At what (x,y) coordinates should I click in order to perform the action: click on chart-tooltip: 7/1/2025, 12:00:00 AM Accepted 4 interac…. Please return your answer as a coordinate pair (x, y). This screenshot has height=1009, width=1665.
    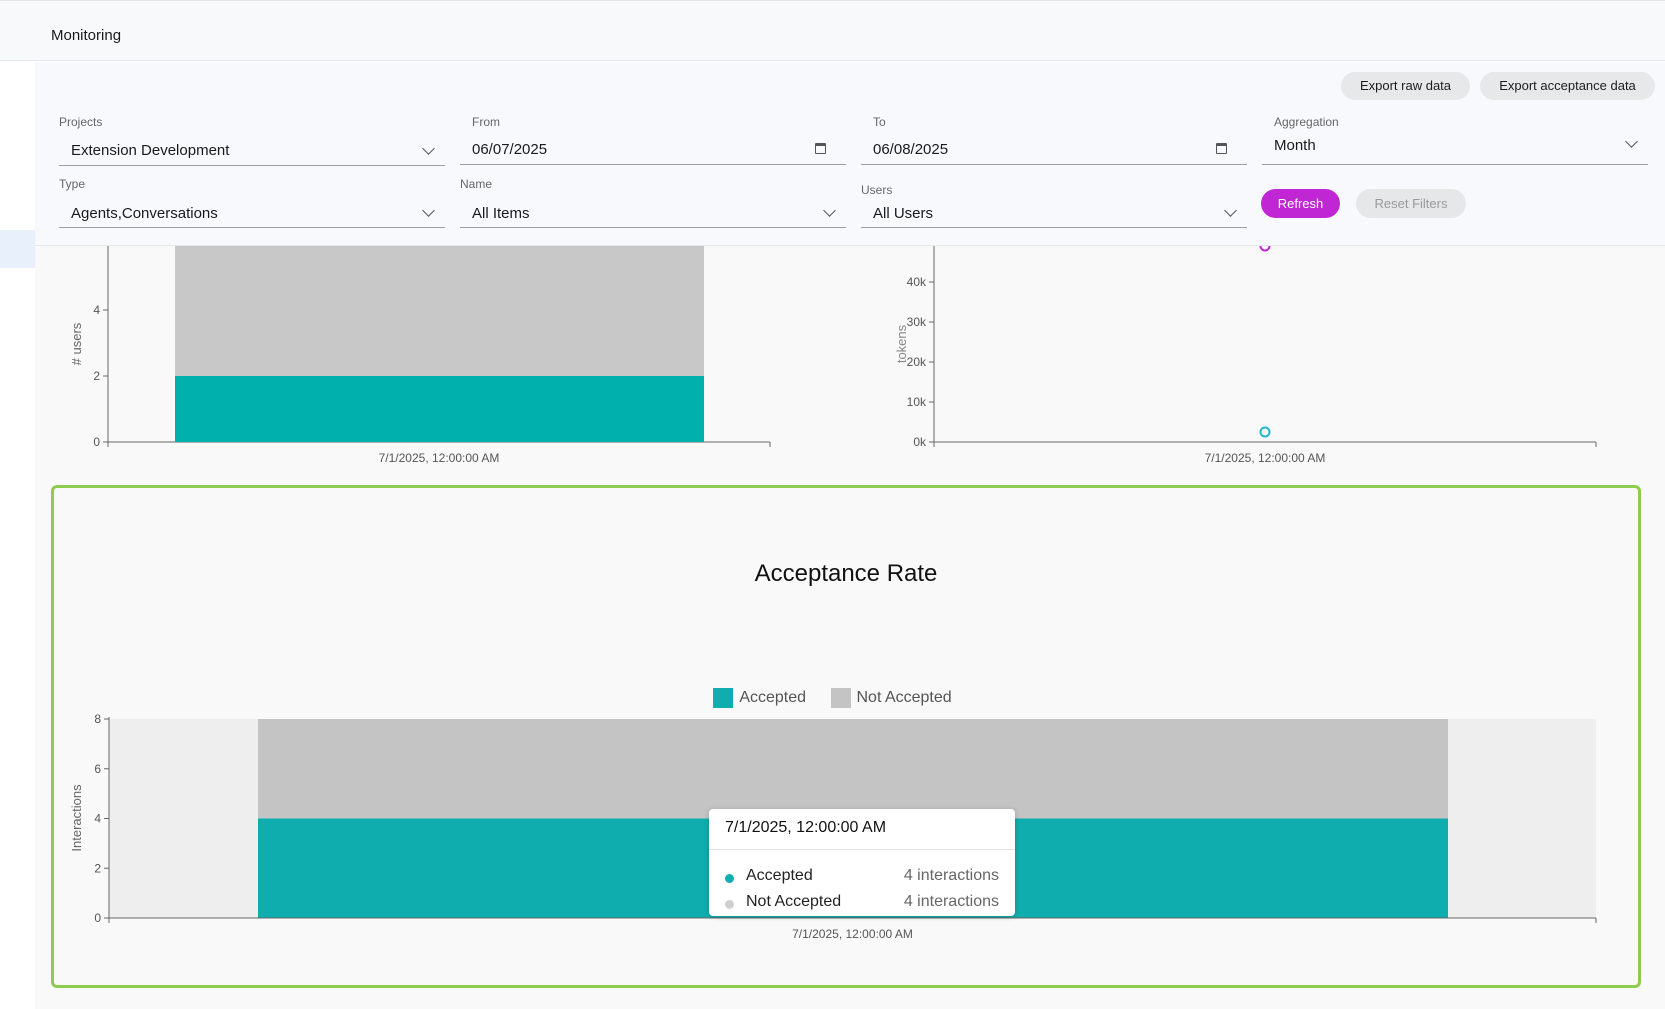
    Looking at the image, I should click on (862, 862).